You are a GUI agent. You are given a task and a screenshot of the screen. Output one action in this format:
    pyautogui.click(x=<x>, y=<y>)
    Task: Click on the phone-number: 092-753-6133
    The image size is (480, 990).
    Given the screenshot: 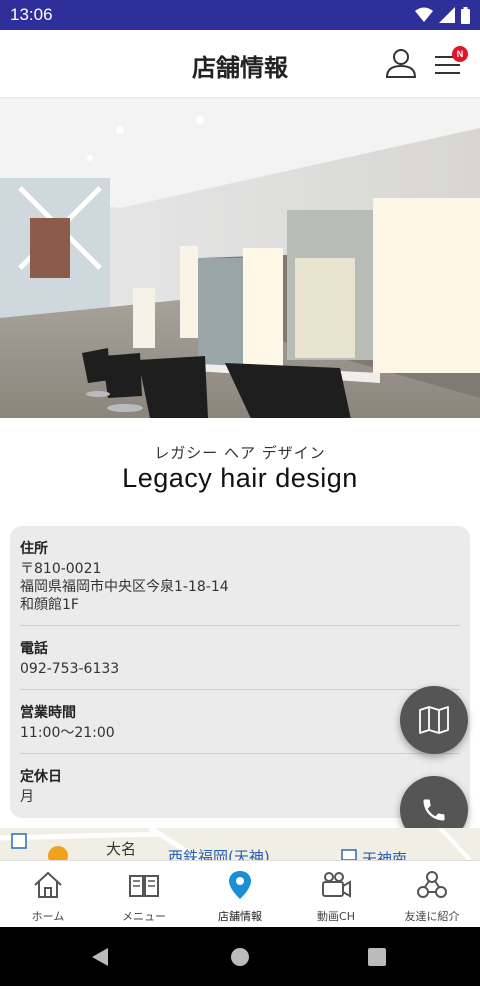 What is the action you would take?
    pyautogui.click(x=240, y=669)
    